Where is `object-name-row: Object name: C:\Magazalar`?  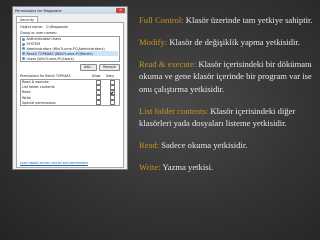 object-name-row: Object name: C:\Magazalar is located at coordinates (70, 27).